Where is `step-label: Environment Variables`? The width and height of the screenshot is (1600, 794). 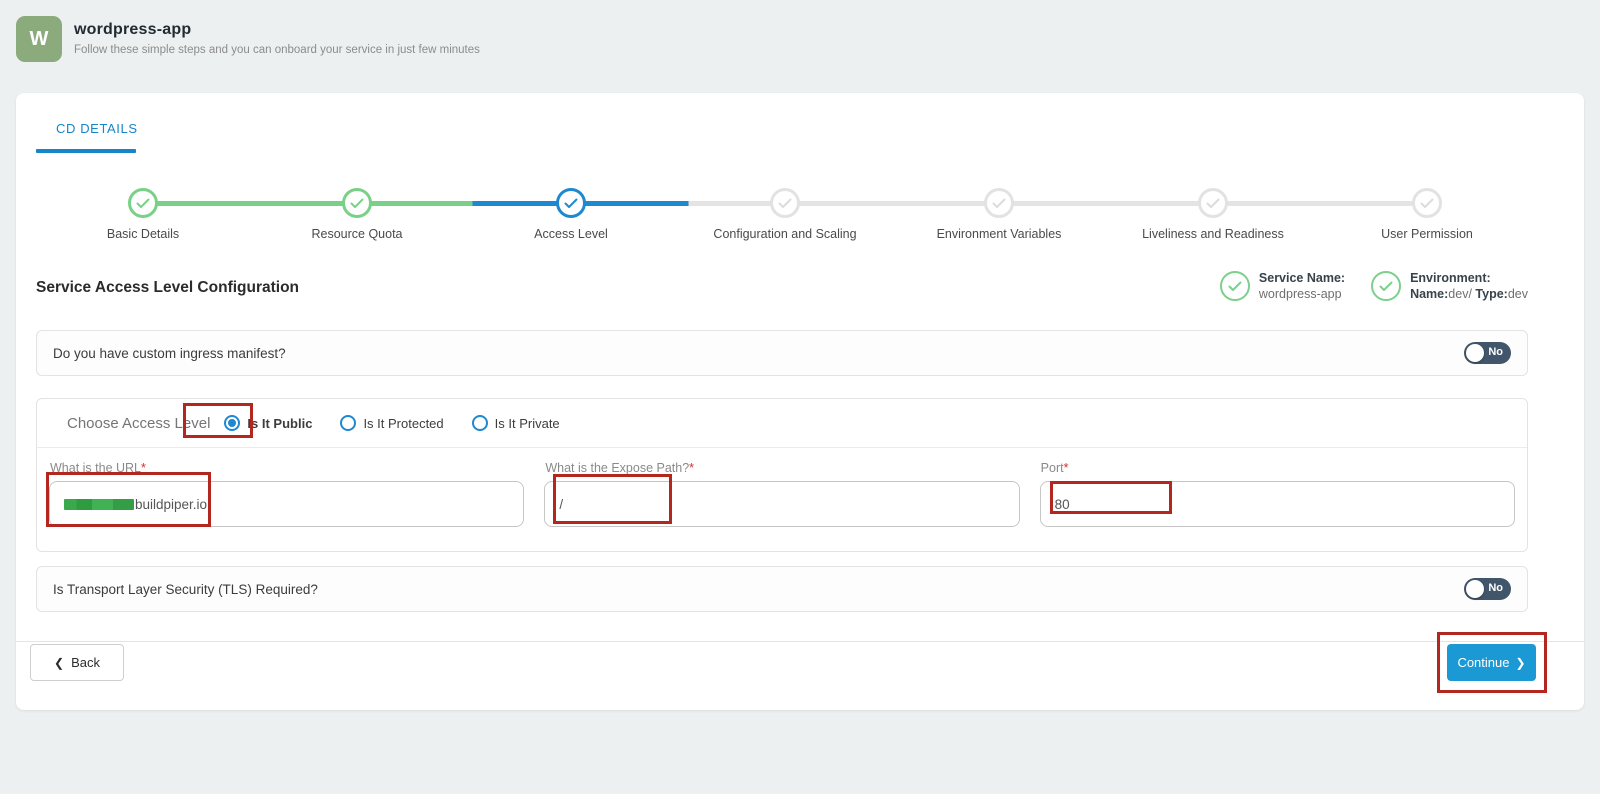
step-label: Environment Variables is located at coordinates (999, 234).